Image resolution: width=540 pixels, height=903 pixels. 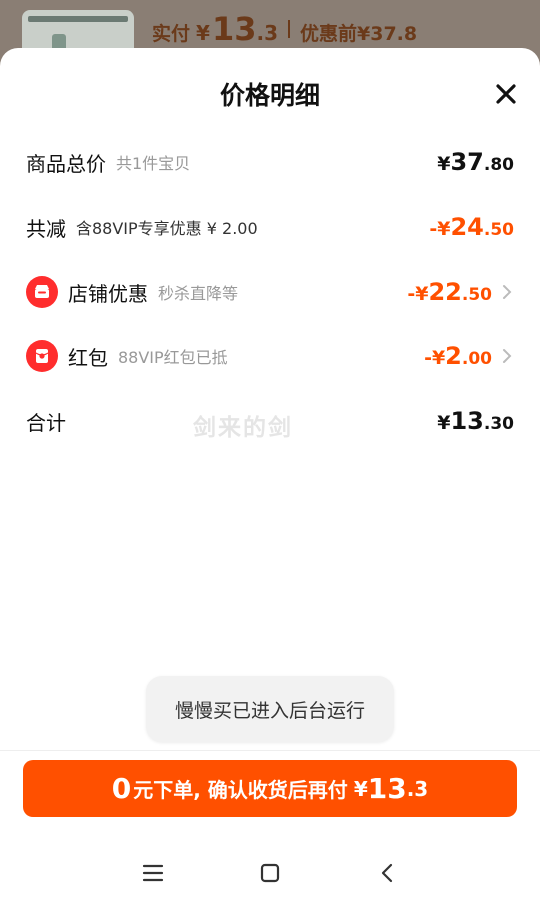 What do you see at coordinates (270, 709) in the screenshot?
I see `toast-message: 慢慢买已进入后台运行` at bounding box center [270, 709].